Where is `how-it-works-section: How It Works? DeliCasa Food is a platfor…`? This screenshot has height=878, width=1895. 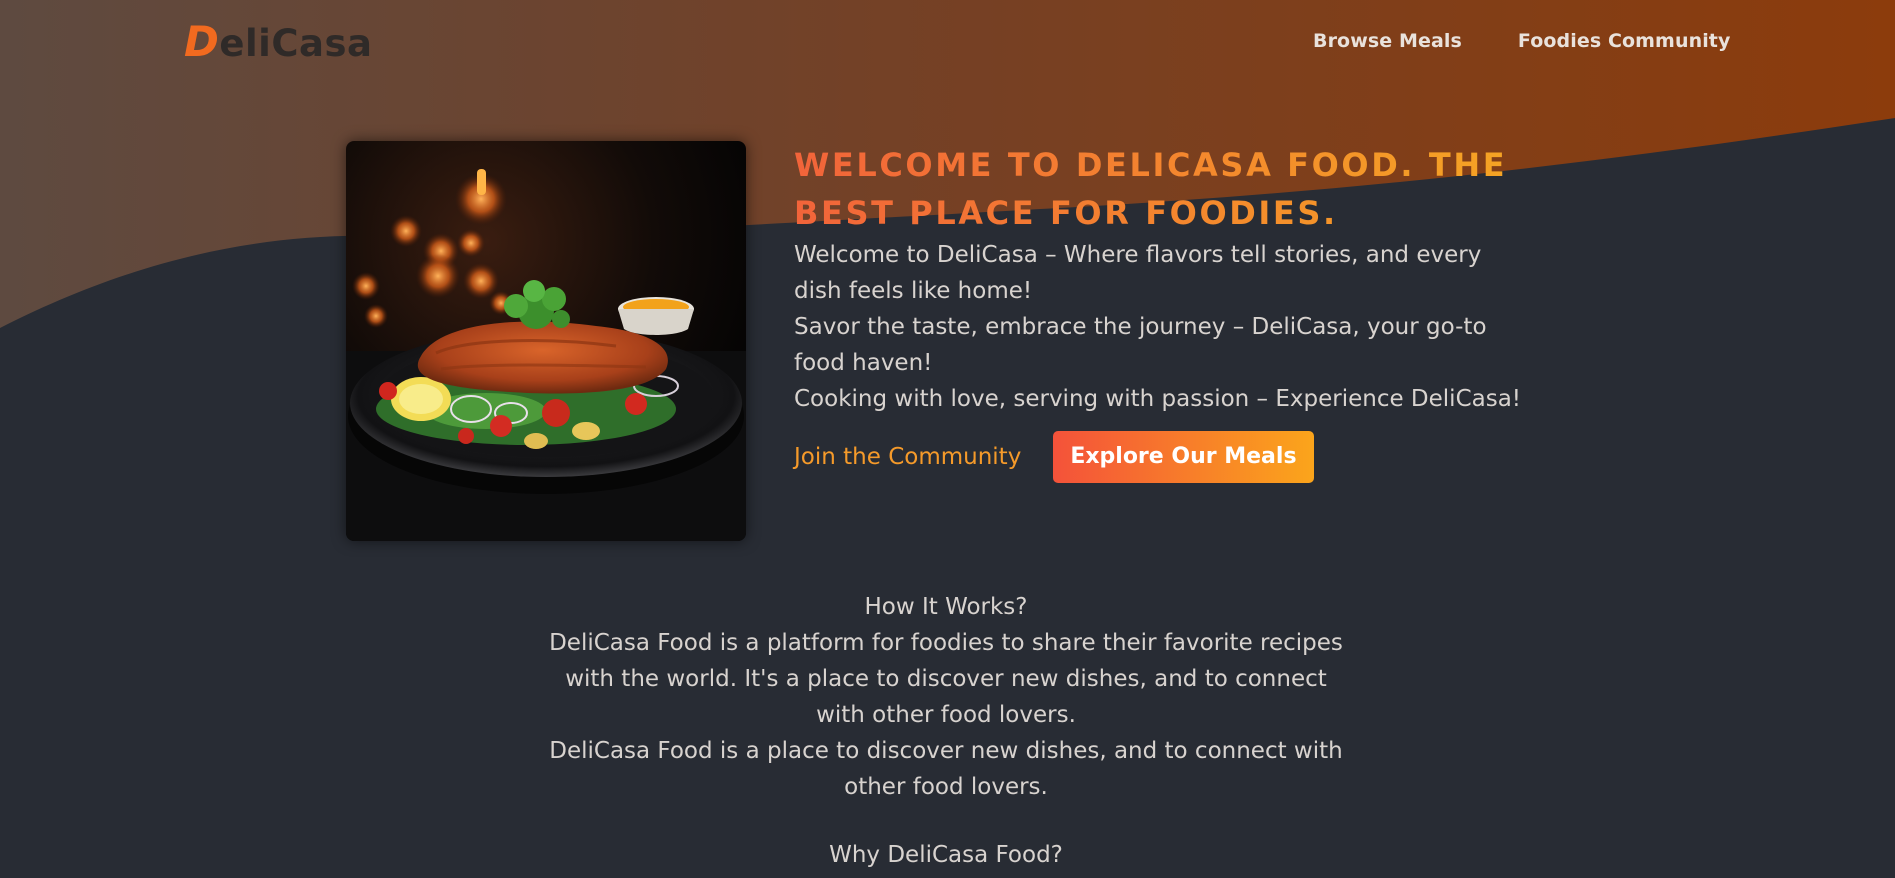
how-it-works-section: How It Works? DeliCasa Food is a platfor… is located at coordinates (946, 697).